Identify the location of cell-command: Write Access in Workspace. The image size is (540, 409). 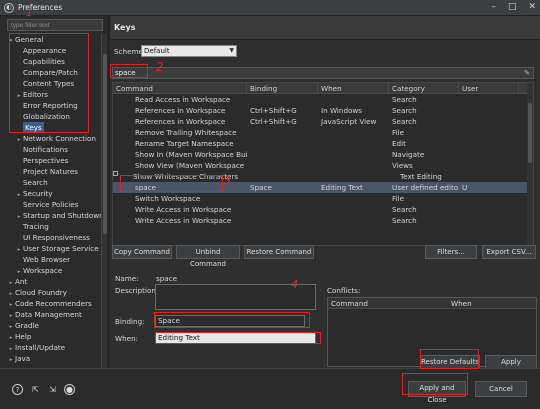
(183, 220).